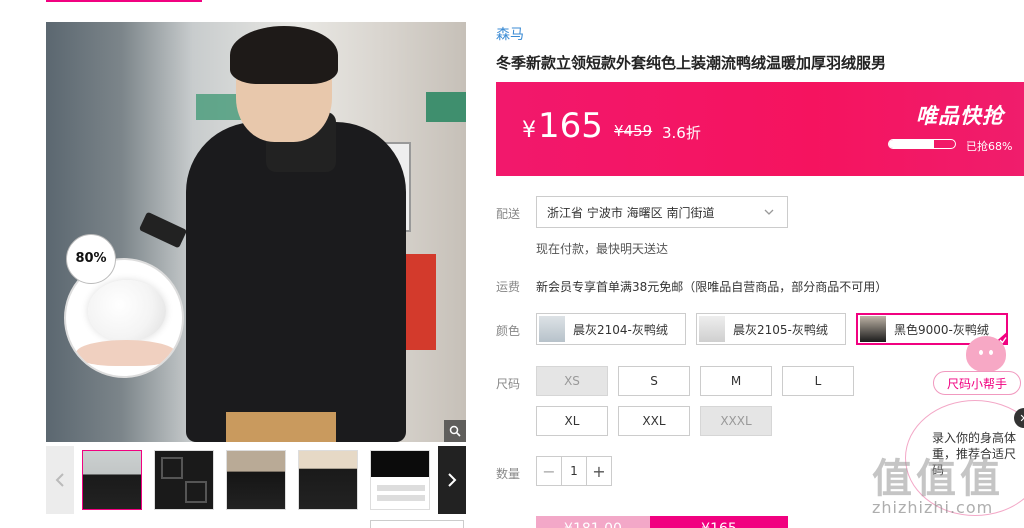 The width and height of the screenshot is (1024, 528). Describe the element at coordinates (124, 1) in the screenshot. I see `top-accent-line` at that location.